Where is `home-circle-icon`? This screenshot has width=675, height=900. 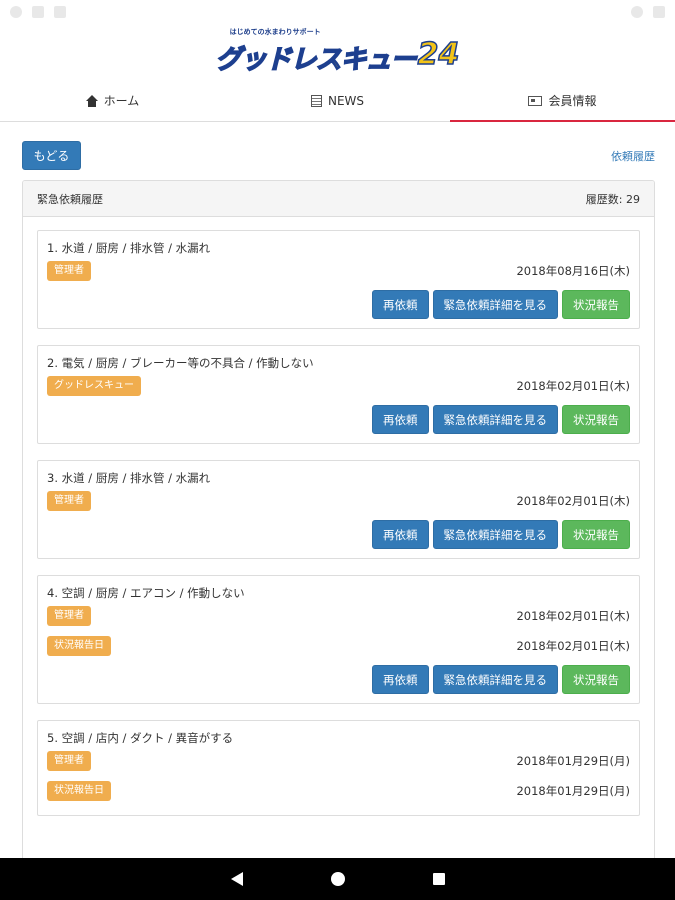
home-circle-icon is located at coordinates (337, 879).